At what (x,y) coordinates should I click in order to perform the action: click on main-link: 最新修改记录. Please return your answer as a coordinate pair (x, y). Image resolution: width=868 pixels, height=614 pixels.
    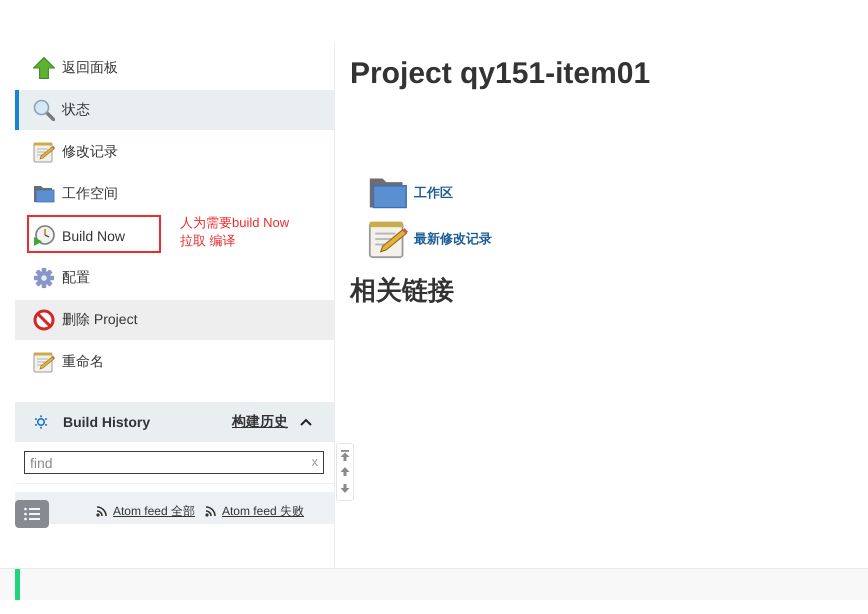
    Looking at the image, I should click on (453, 239).